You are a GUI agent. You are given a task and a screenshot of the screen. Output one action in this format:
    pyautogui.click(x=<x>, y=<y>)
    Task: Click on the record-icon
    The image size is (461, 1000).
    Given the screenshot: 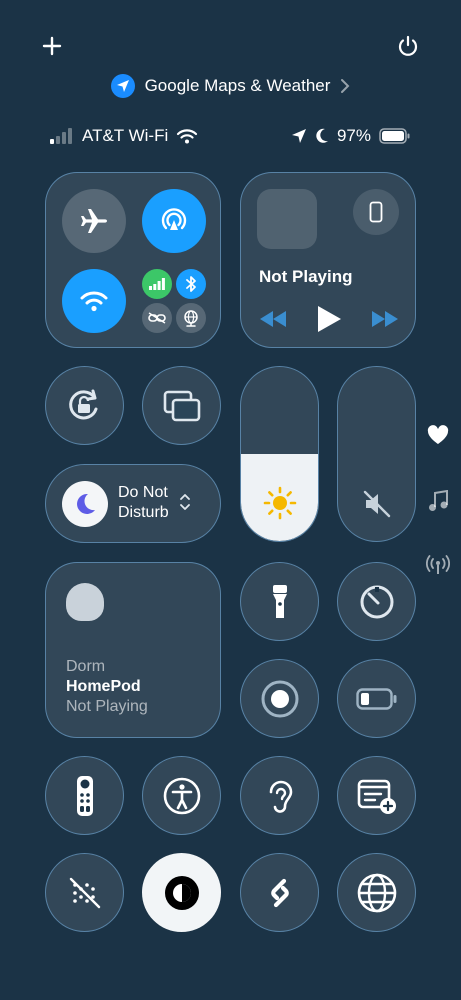 What is the action you would take?
    pyautogui.click(x=279, y=698)
    